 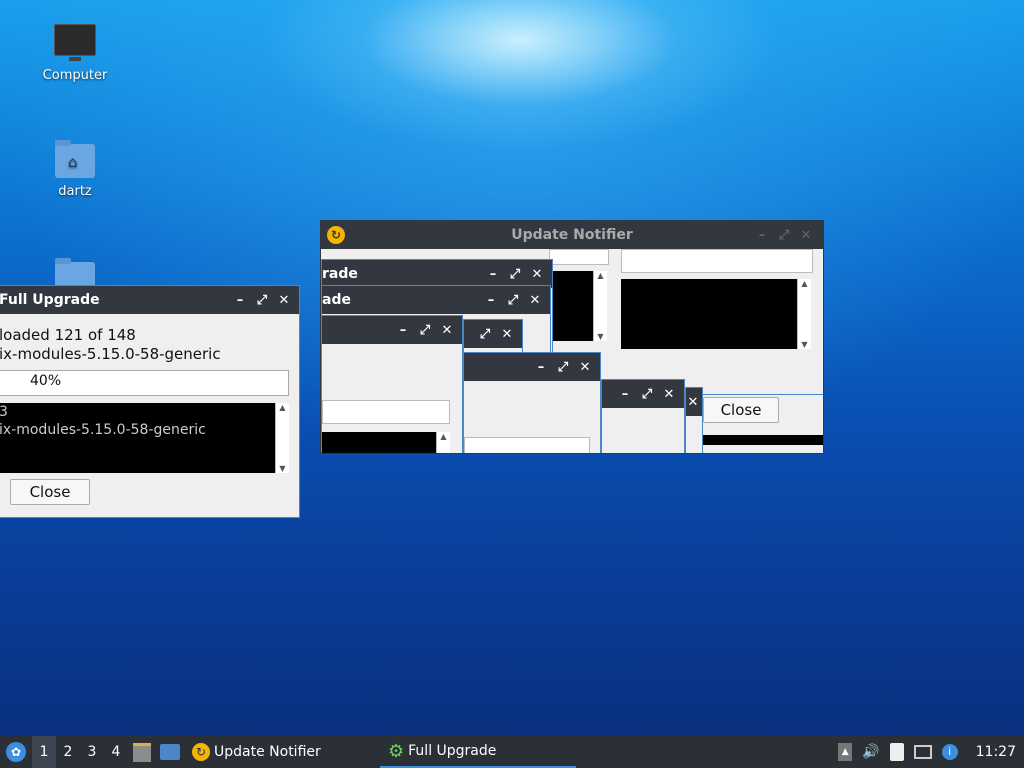 I want to click on file-manager-launcher, so click(x=142, y=752).